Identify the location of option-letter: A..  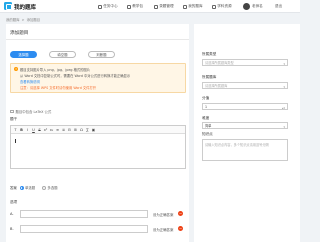
(12, 214).